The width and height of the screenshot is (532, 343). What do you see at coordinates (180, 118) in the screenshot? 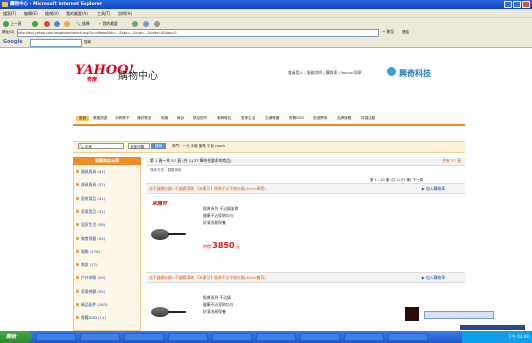
I see `tab-beauty: 美妝` at bounding box center [180, 118].